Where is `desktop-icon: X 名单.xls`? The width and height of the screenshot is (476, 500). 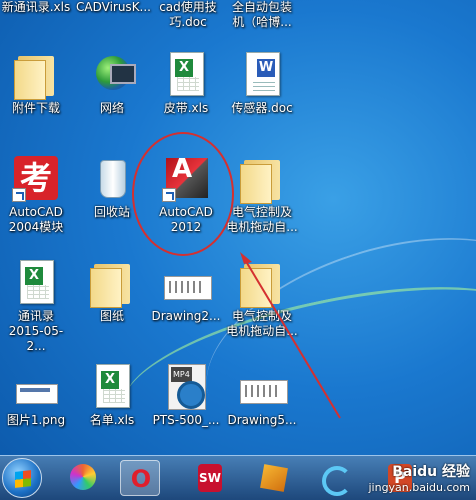
desktop-icon: X 名单.xls is located at coordinates (112, 395).